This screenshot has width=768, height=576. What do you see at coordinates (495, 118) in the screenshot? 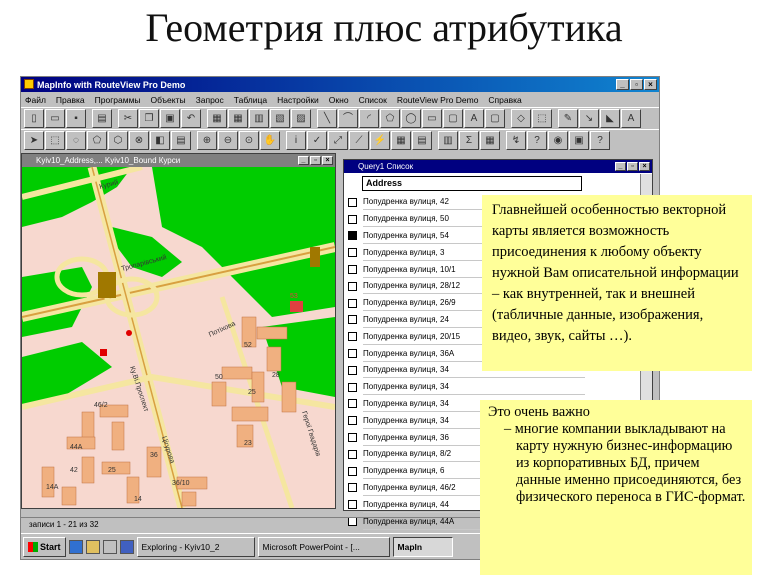
I see `frame-icon: ▢` at bounding box center [495, 118].